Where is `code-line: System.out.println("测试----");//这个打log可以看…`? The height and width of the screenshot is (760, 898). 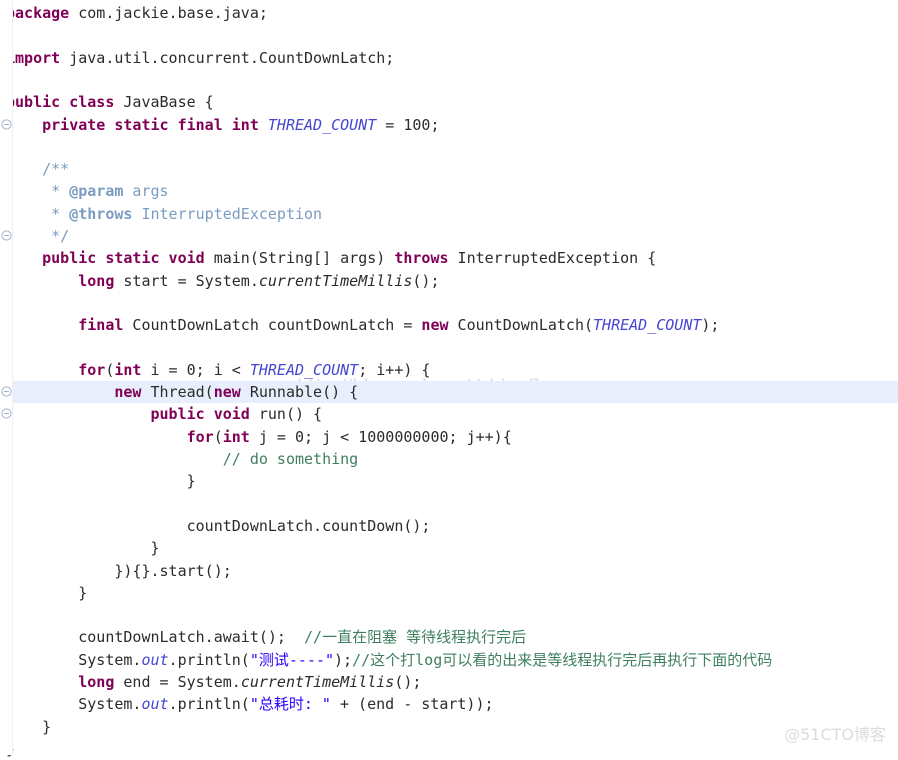 code-line: System.out.println("测试----");//这个打log可以看… is located at coordinates (449, 660).